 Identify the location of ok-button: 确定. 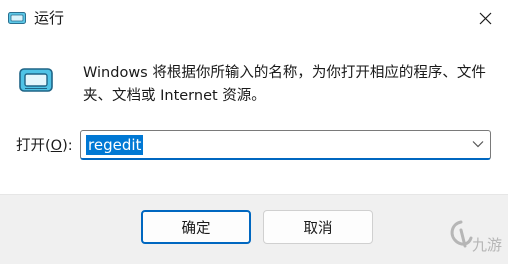
(196, 227).